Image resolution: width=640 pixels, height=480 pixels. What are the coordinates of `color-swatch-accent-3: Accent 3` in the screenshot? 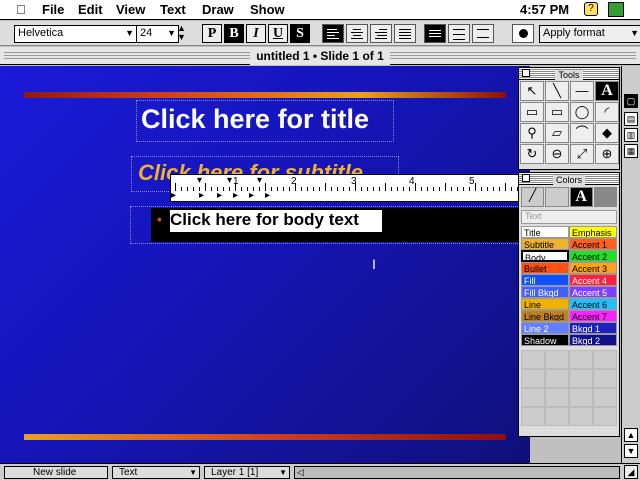 It's located at (593, 268).